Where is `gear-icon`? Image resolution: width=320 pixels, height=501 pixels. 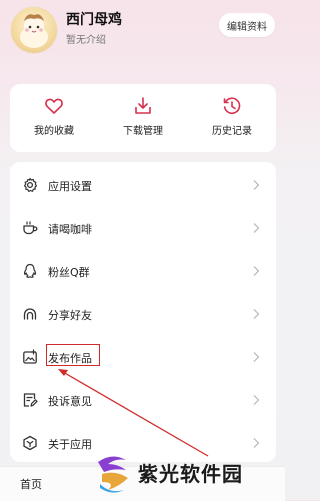 gear-icon is located at coordinates (30, 184).